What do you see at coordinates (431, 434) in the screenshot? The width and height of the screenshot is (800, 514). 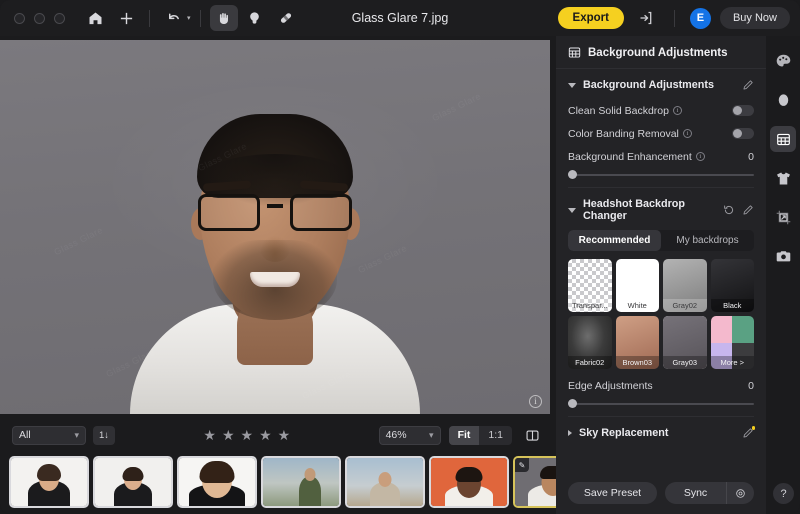 I see `chevron-down-icon: ▾` at bounding box center [431, 434].